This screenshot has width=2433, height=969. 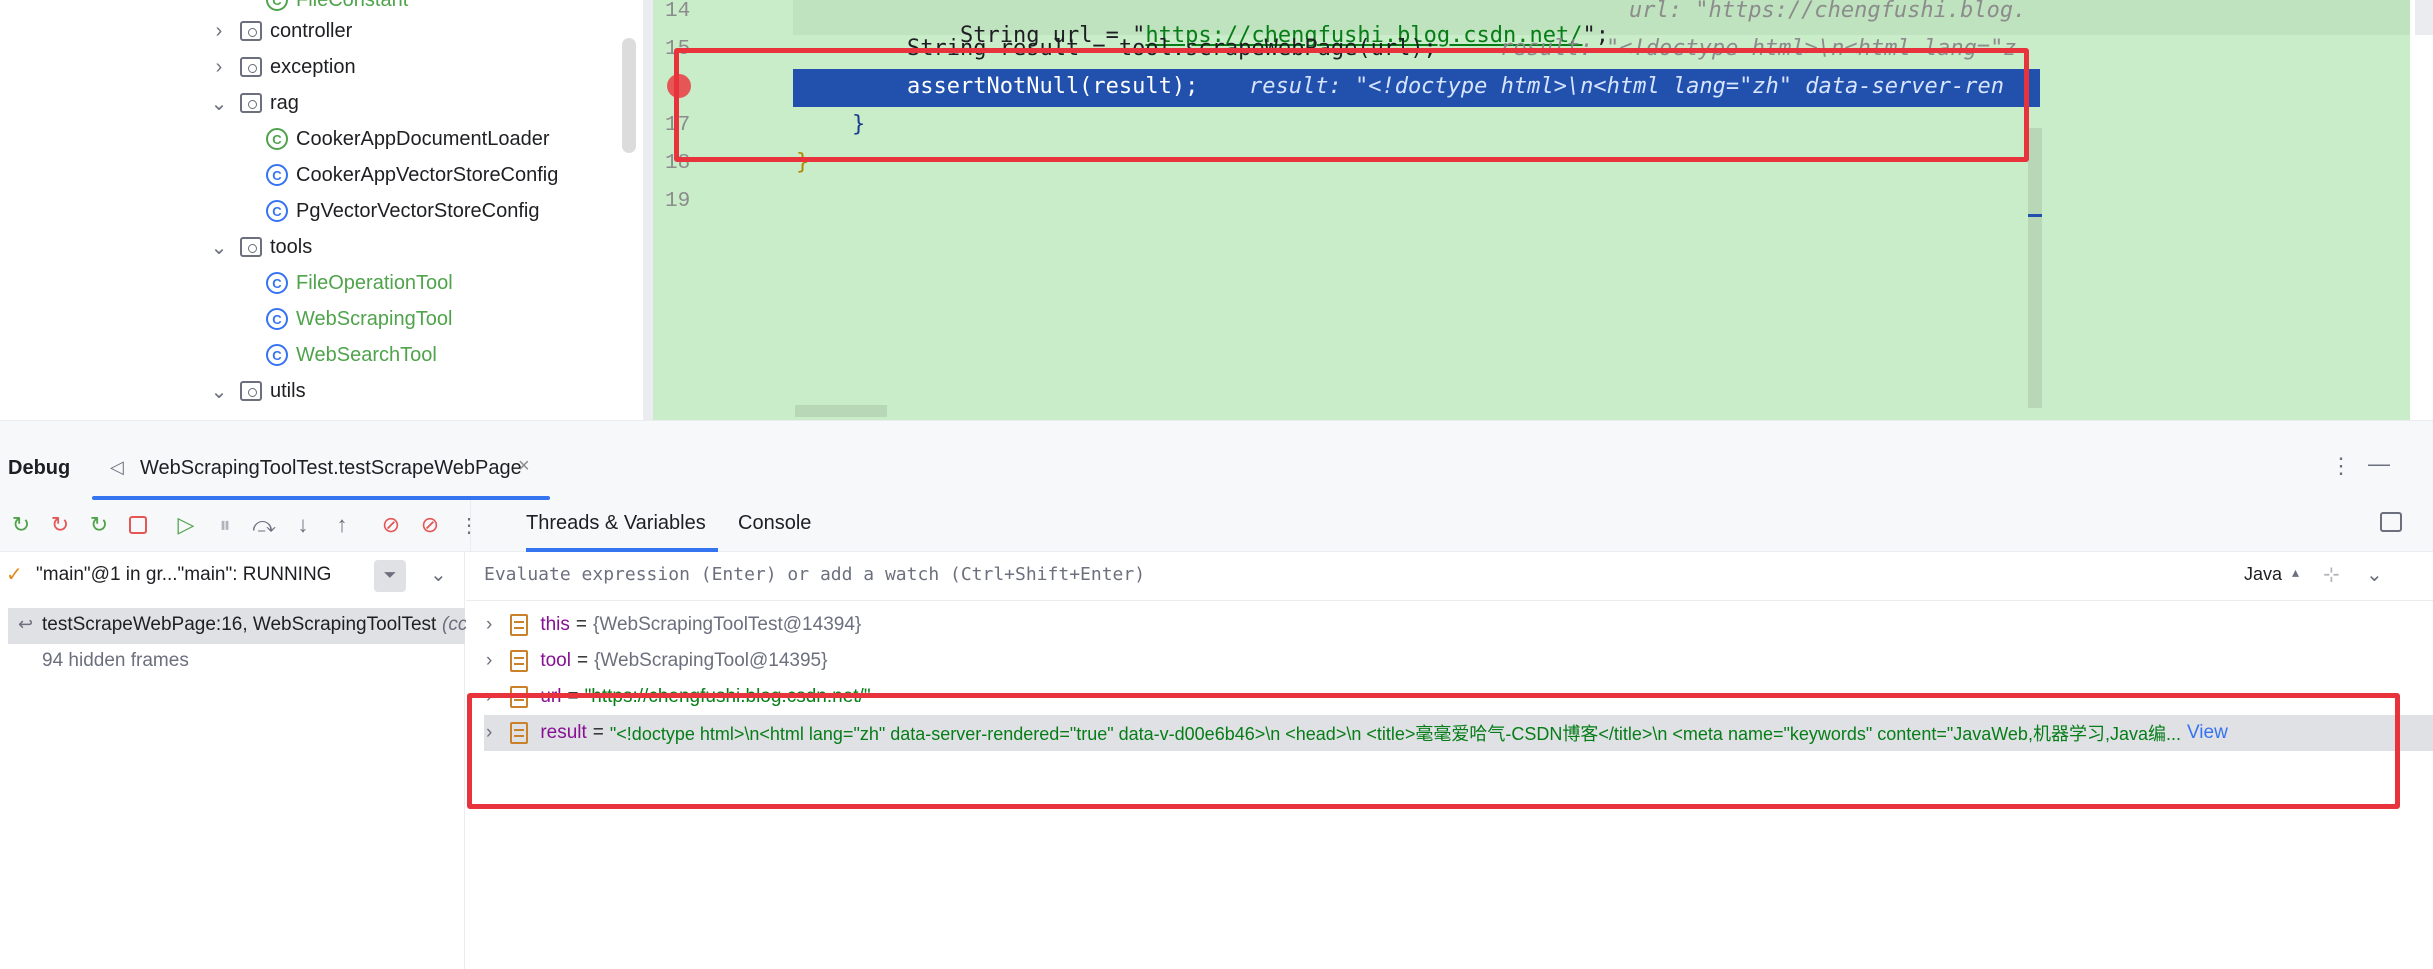 What do you see at coordinates (2295, 572) in the screenshot?
I see `language-chevron-icon: ▴` at bounding box center [2295, 572].